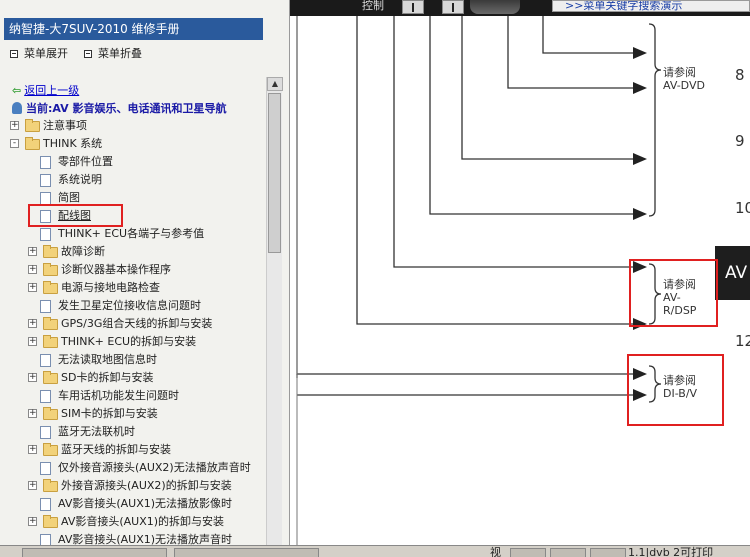  I want to click on top-toolbar: 控制 >>菜单关键字搜索演示, so click(520, 8).